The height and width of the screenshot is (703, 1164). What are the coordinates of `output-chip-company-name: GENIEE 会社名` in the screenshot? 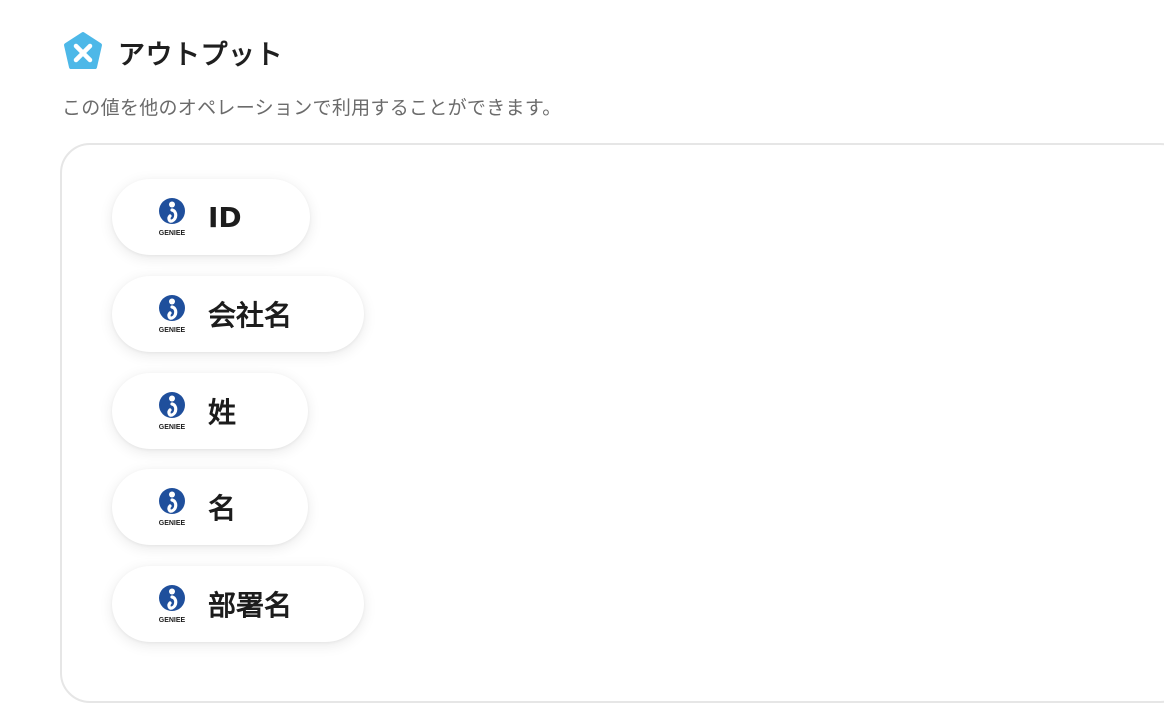 It's located at (238, 314).